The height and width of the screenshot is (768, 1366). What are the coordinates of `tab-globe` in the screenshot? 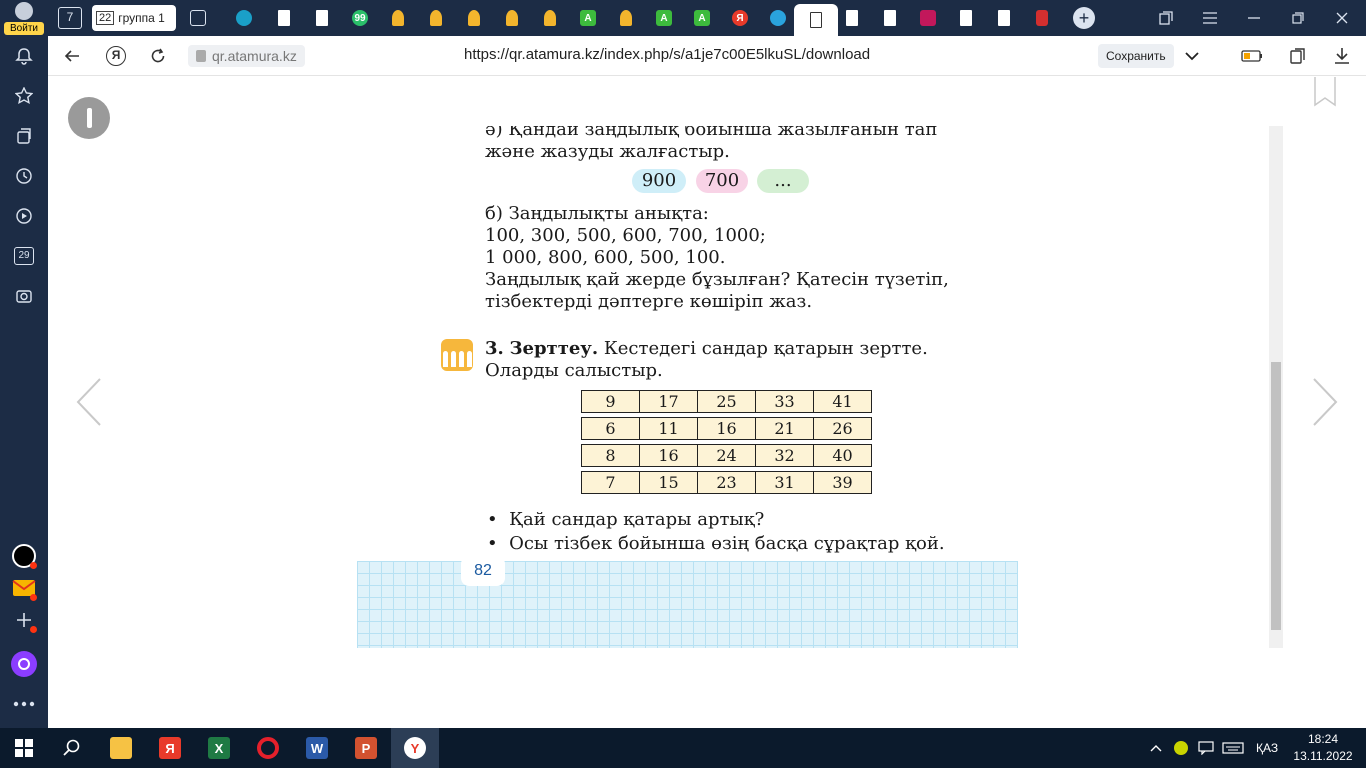 It's located at (244, 18).